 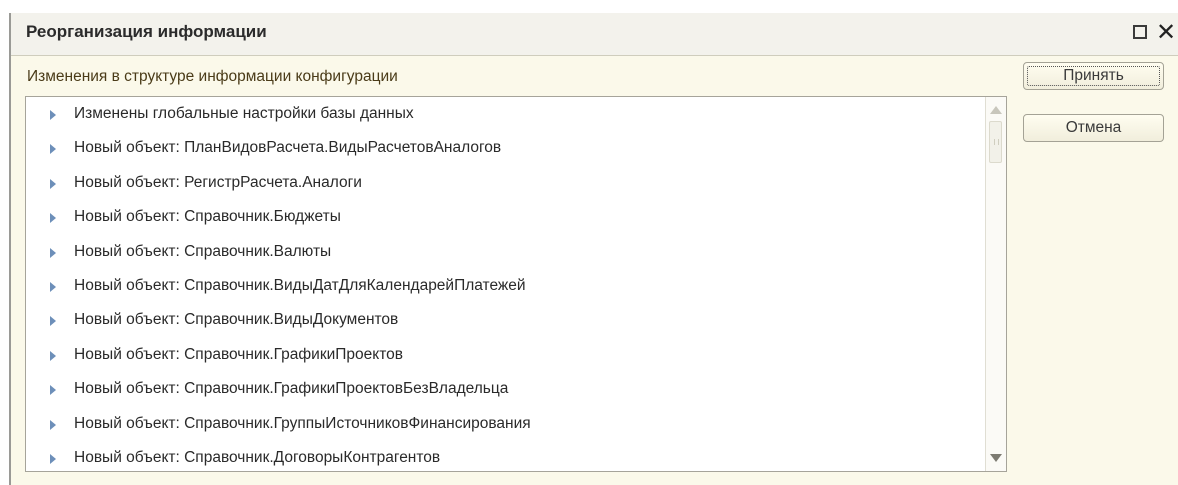 I want to click on scroll-thumb, so click(x=995, y=142).